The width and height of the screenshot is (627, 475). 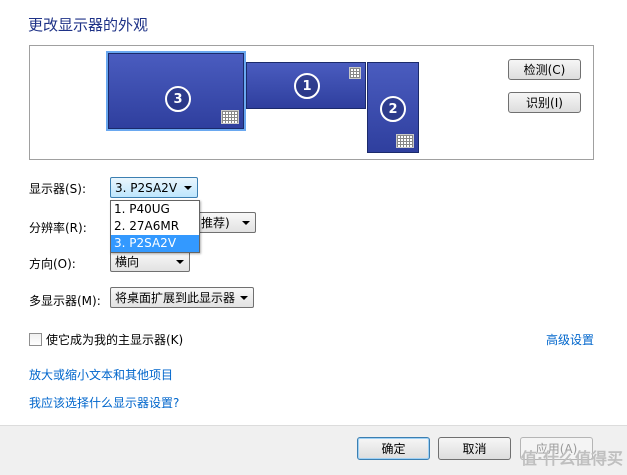 I want to click on advanced-settings-link: 高级设置, so click(x=570, y=339).